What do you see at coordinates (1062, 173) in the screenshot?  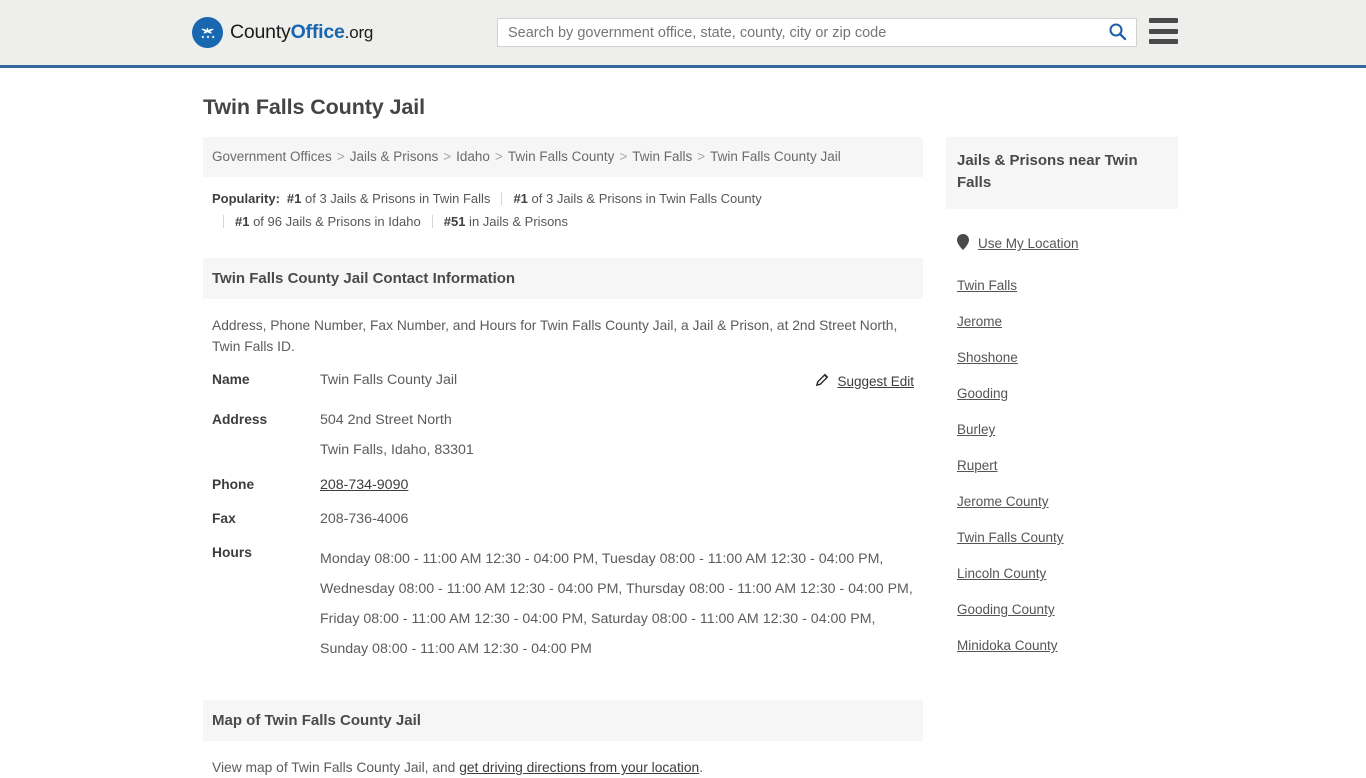 I see `sidebar-heading: Jails & Prisons near Twin Falls` at bounding box center [1062, 173].